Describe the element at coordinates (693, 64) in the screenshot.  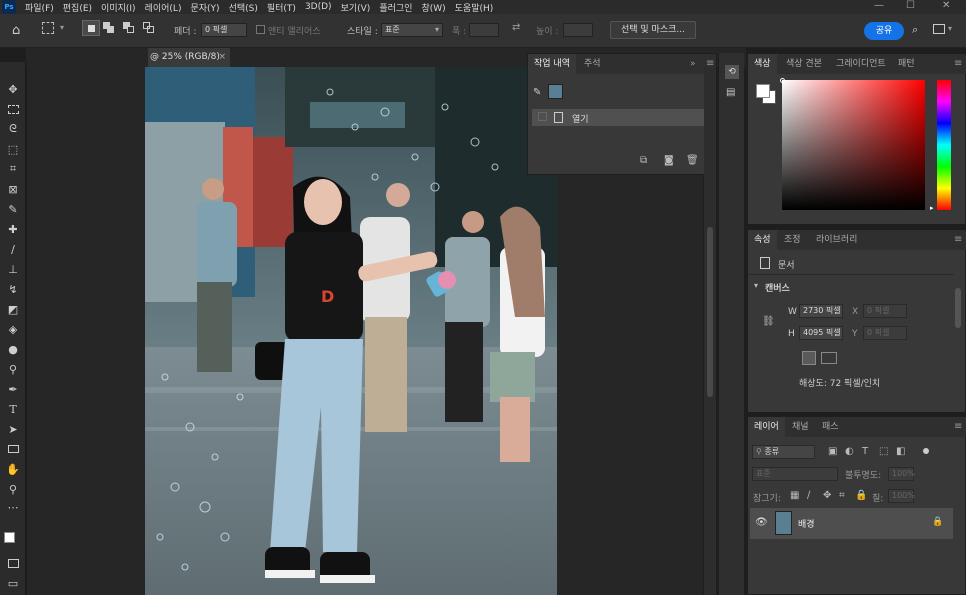
I see `collapse-panel-icon: »` at that location.